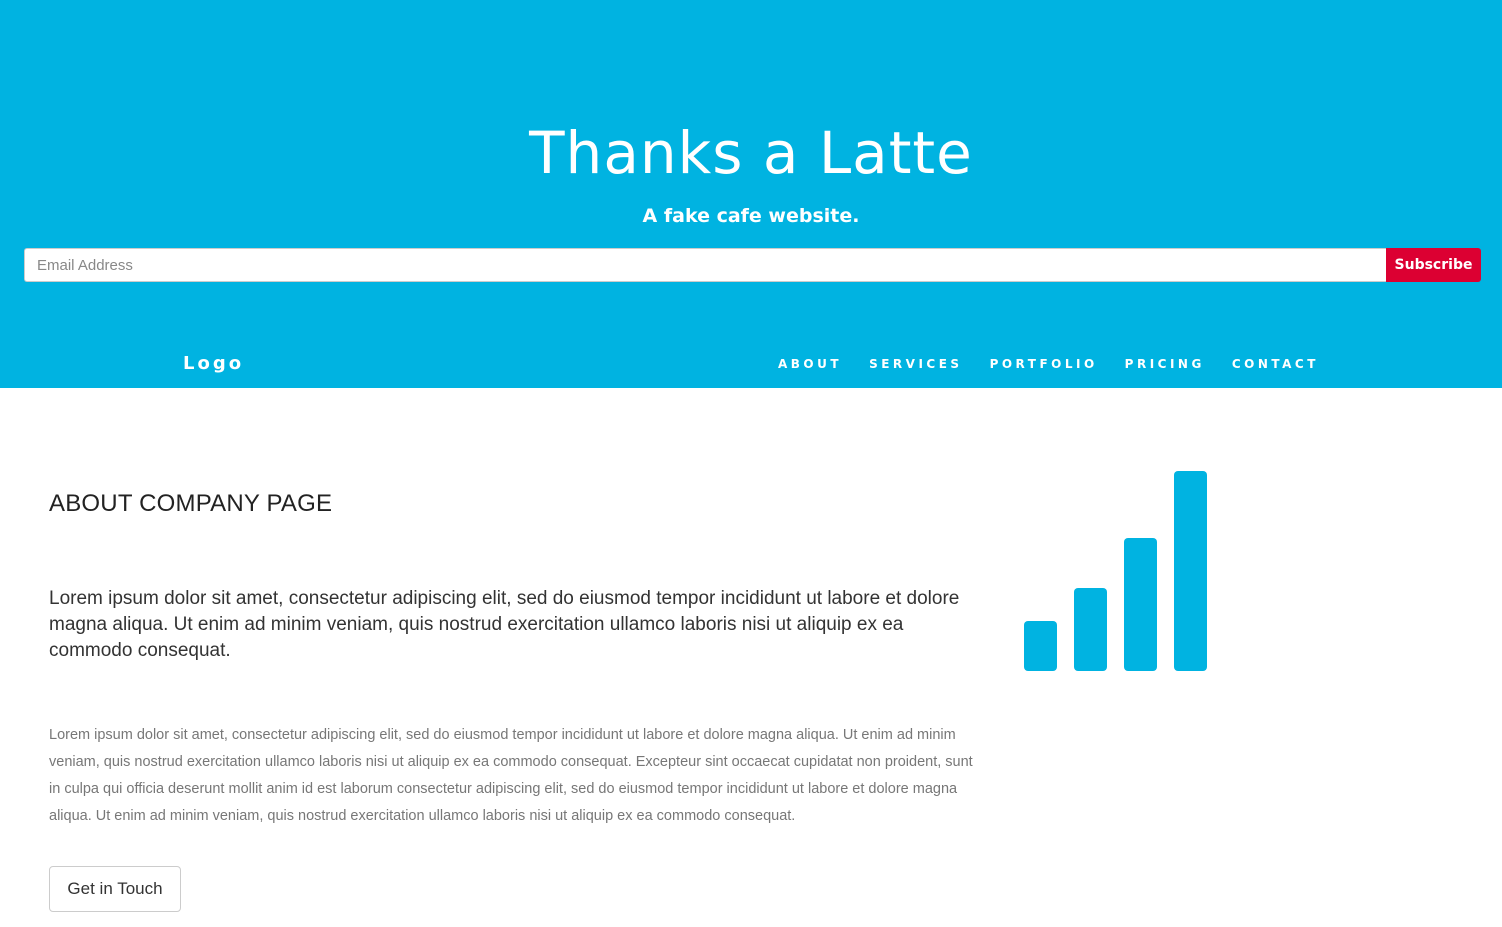  I want to click on signal-bars-icon, so click(1115, 571).